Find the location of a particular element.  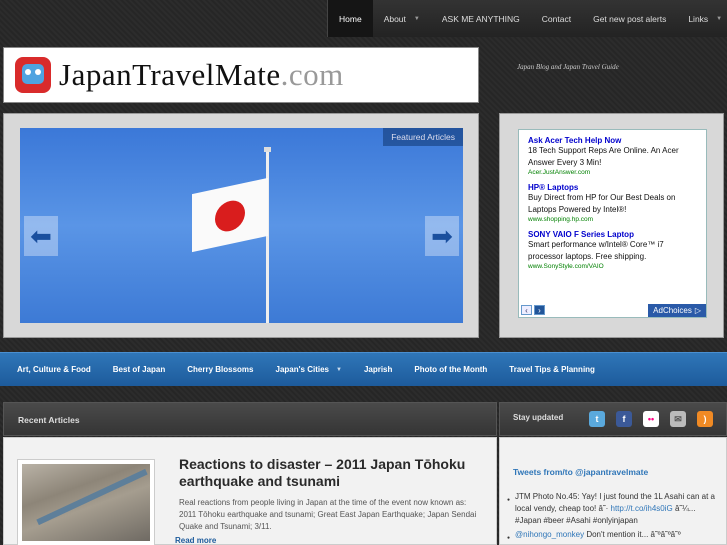

category-item-photo-of-the-month: Photo of the Month is located at coordinates (450, 369).